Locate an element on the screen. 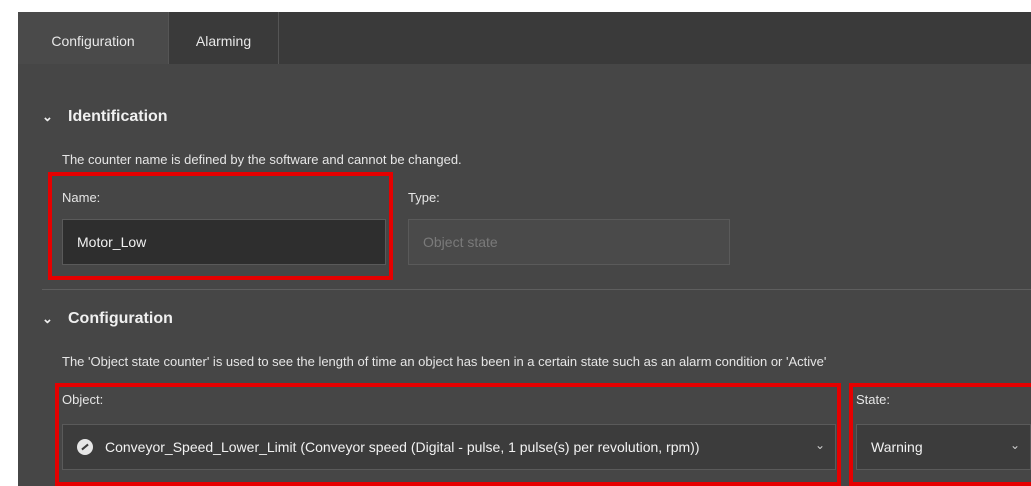  section-divider is located at coordinates (536, 289).